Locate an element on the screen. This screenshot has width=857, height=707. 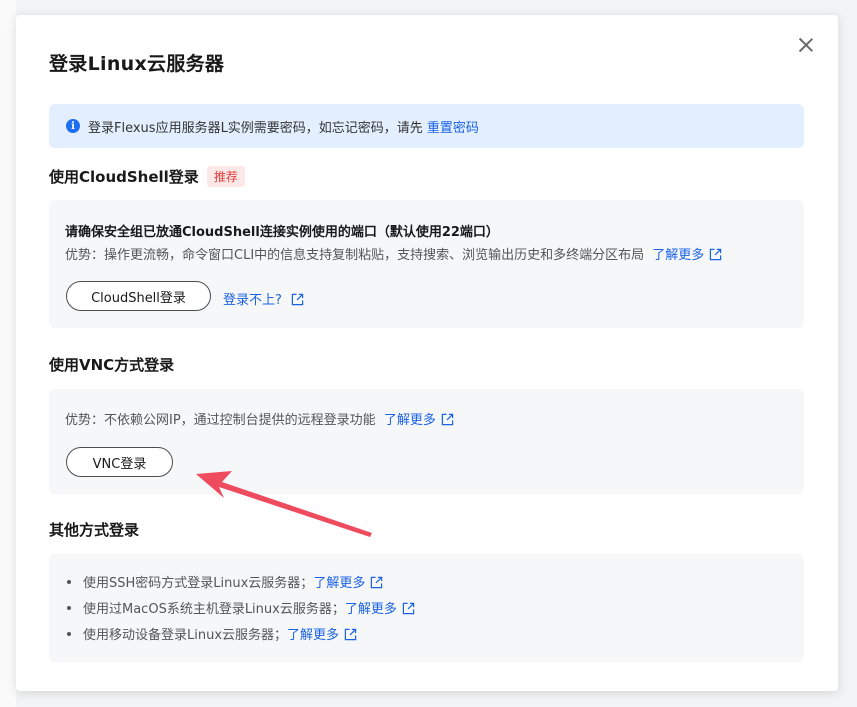
recommended-badge: 推荐 is located at coordinates (225, 176).